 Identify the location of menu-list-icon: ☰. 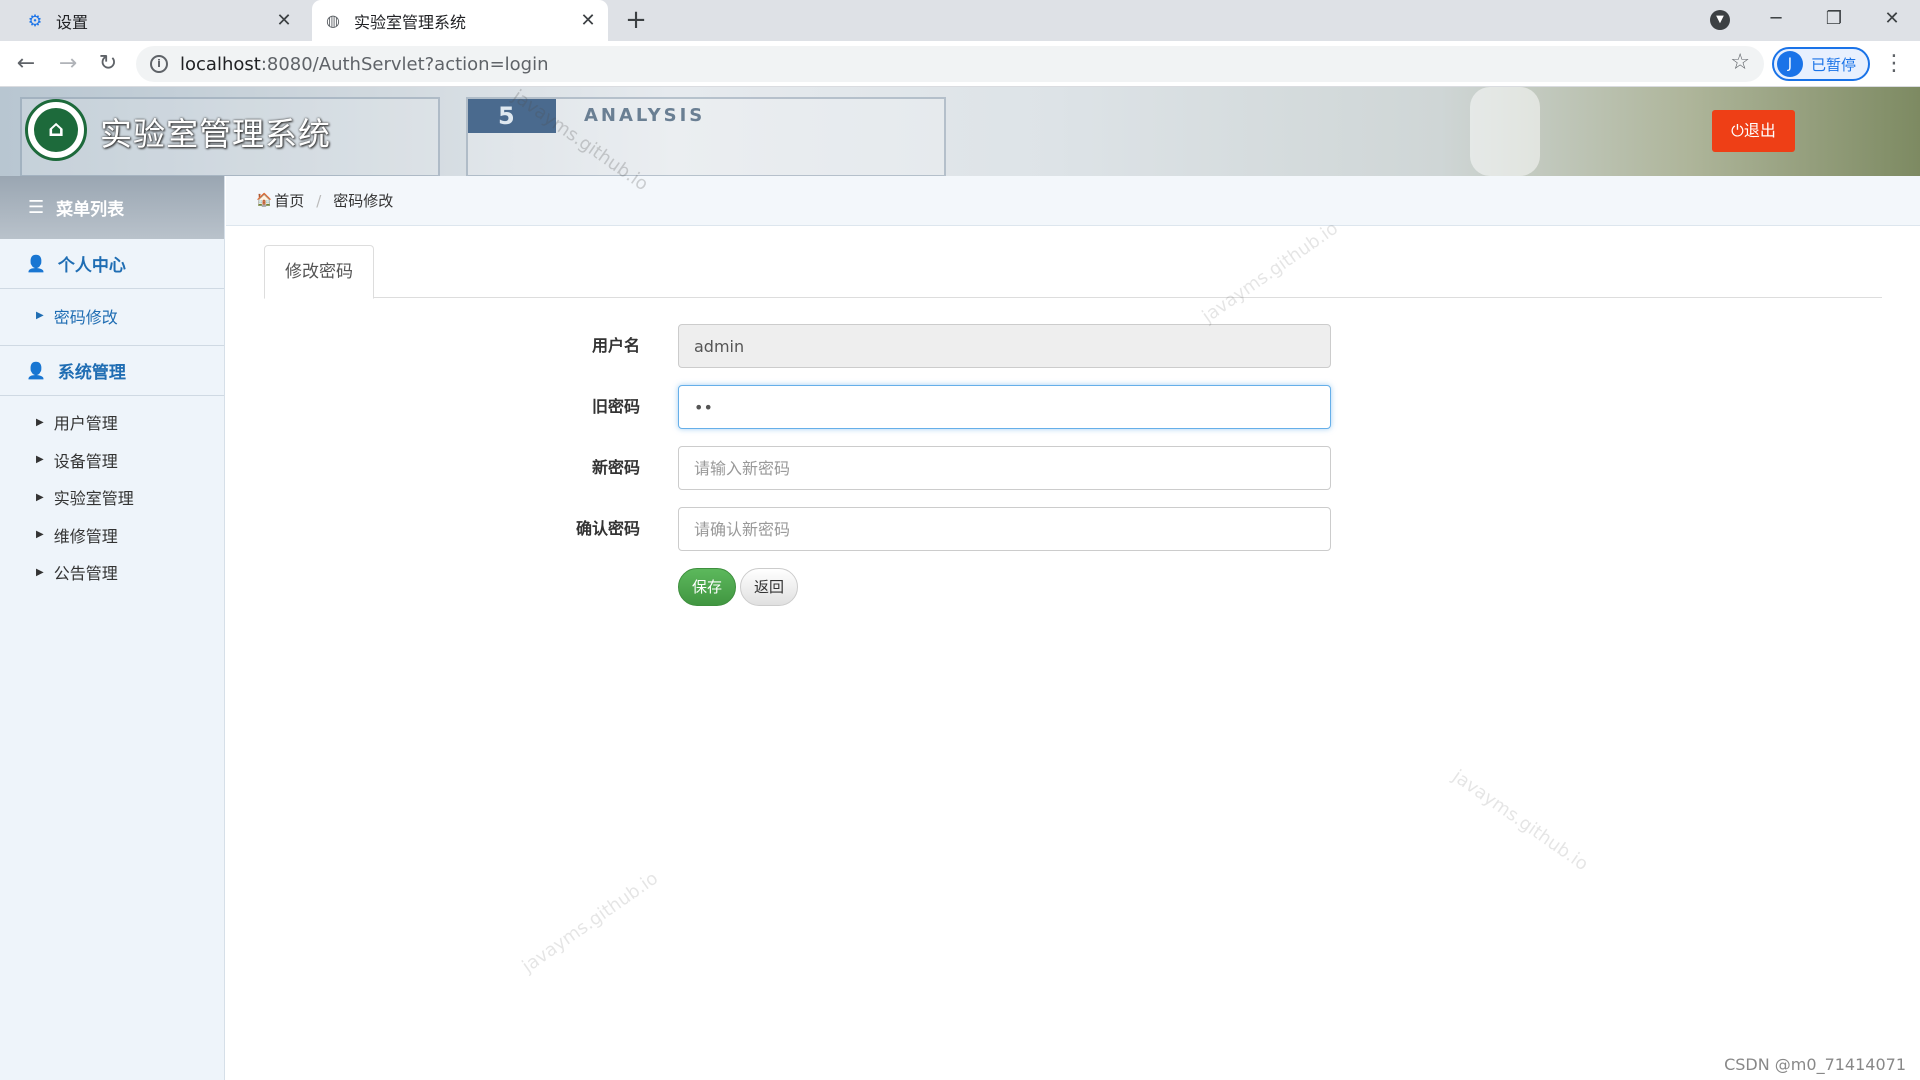
(36, 207).